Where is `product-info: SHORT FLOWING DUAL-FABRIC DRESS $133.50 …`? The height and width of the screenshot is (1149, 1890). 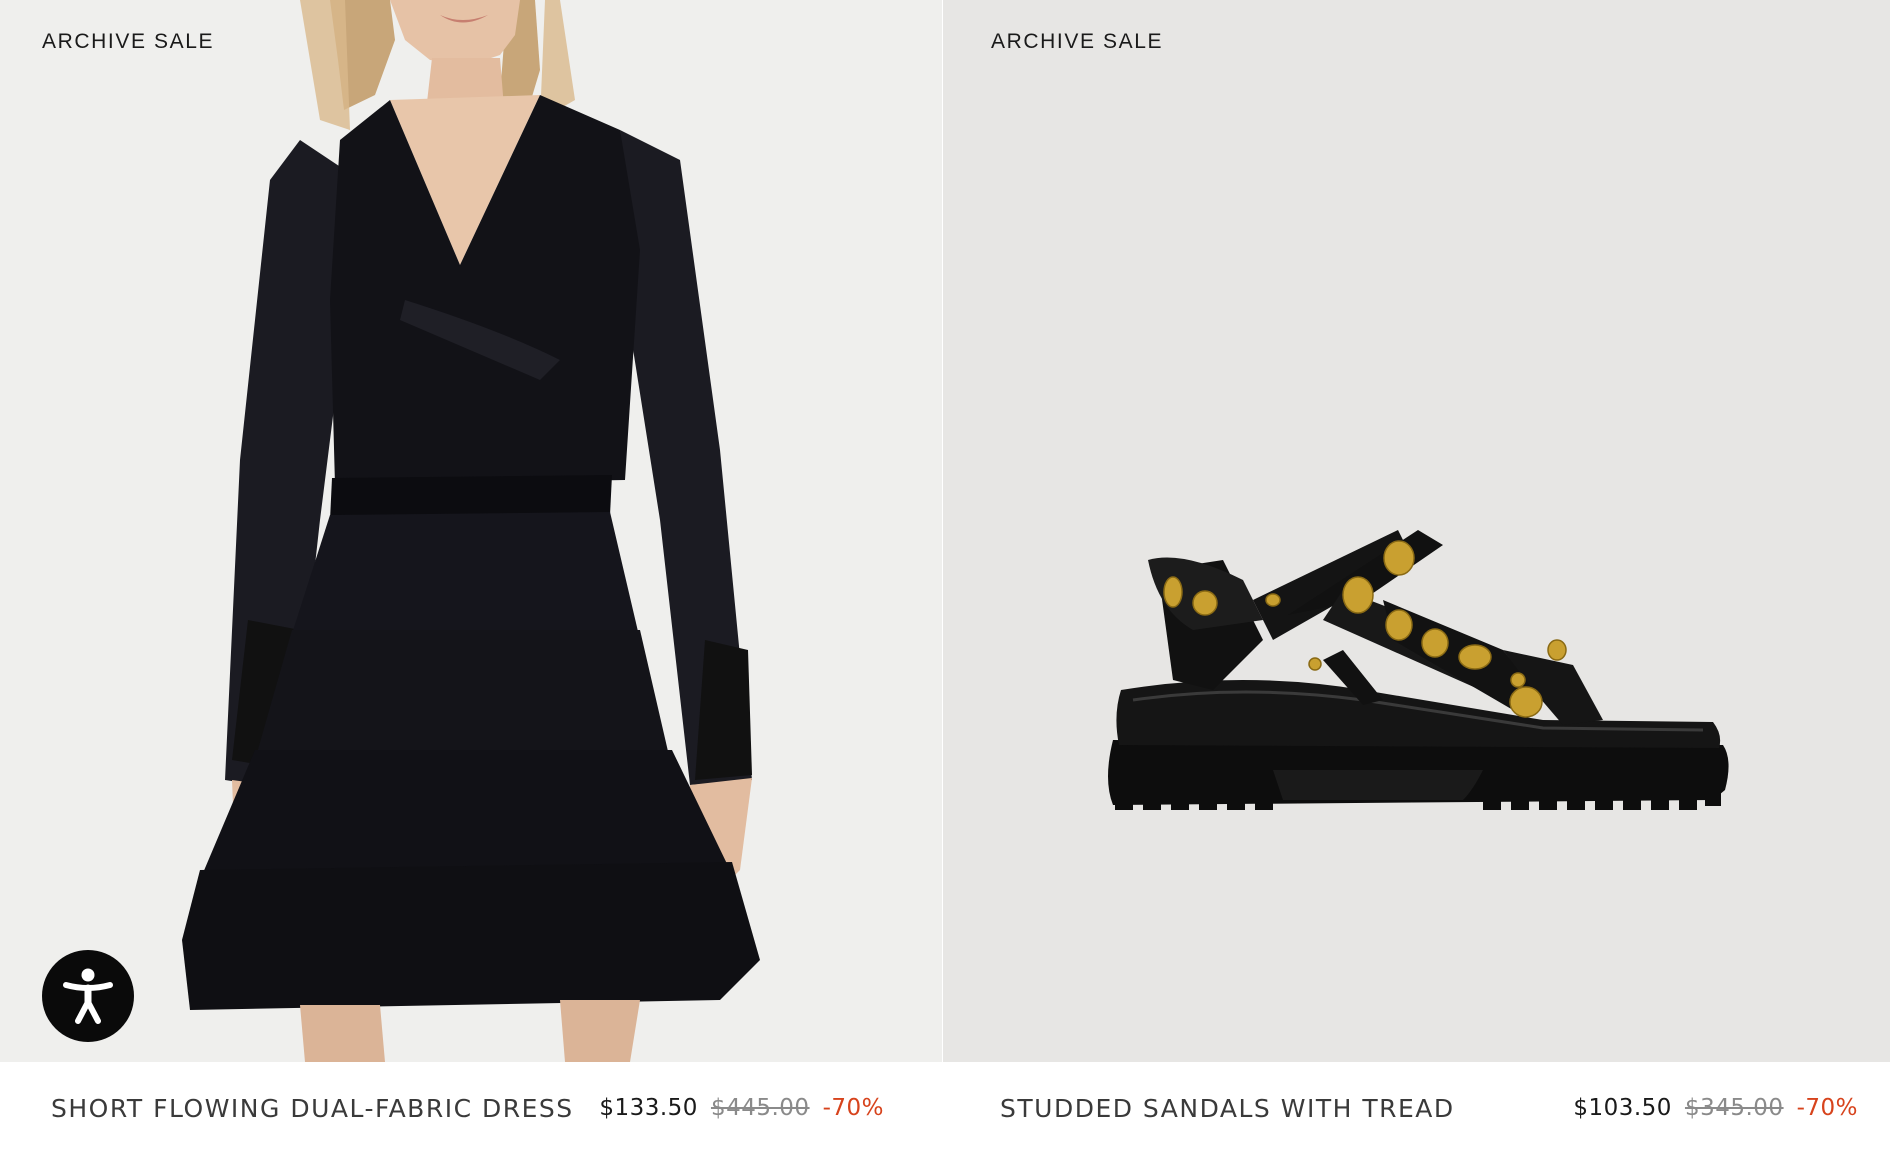 product-info: SHORT FLOWING DUAL-FABRIC DRESS $133.50 … is located at coordinates (471, 1105).